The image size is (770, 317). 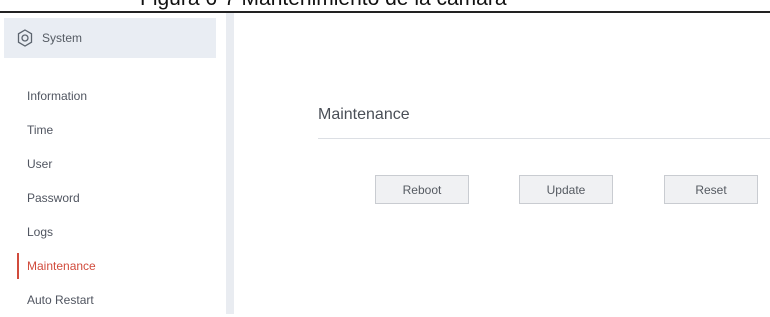 I want to click on sidebar-section-system: System, so click(x=110, y=38).